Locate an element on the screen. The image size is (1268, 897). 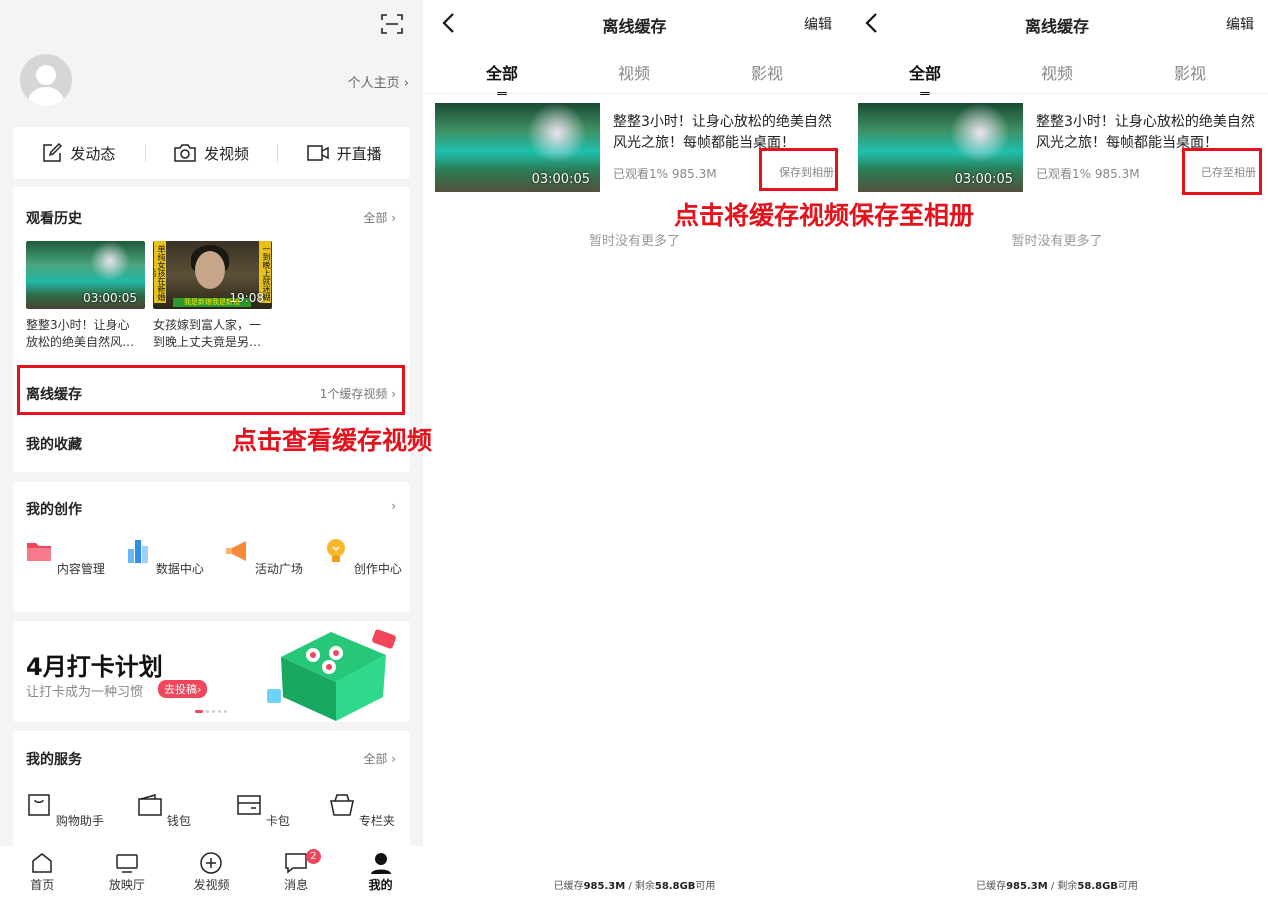
folder-icon is located at coordinates (39, 552).